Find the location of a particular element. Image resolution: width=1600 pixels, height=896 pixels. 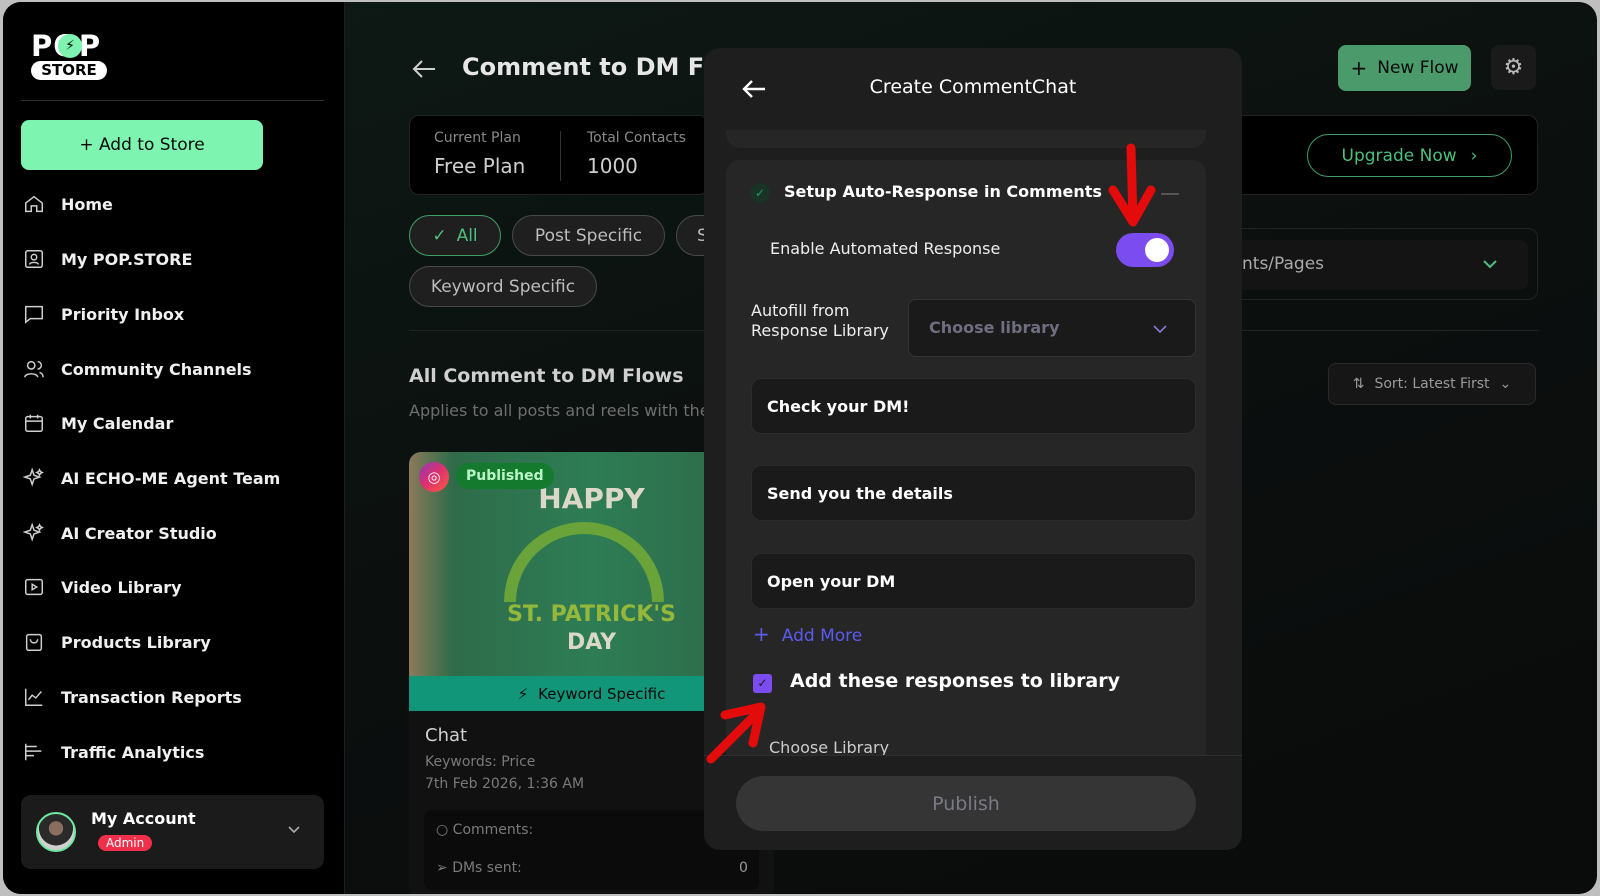

dms-stat: ➢ DMs sent: is located at coordinates (479, 868).